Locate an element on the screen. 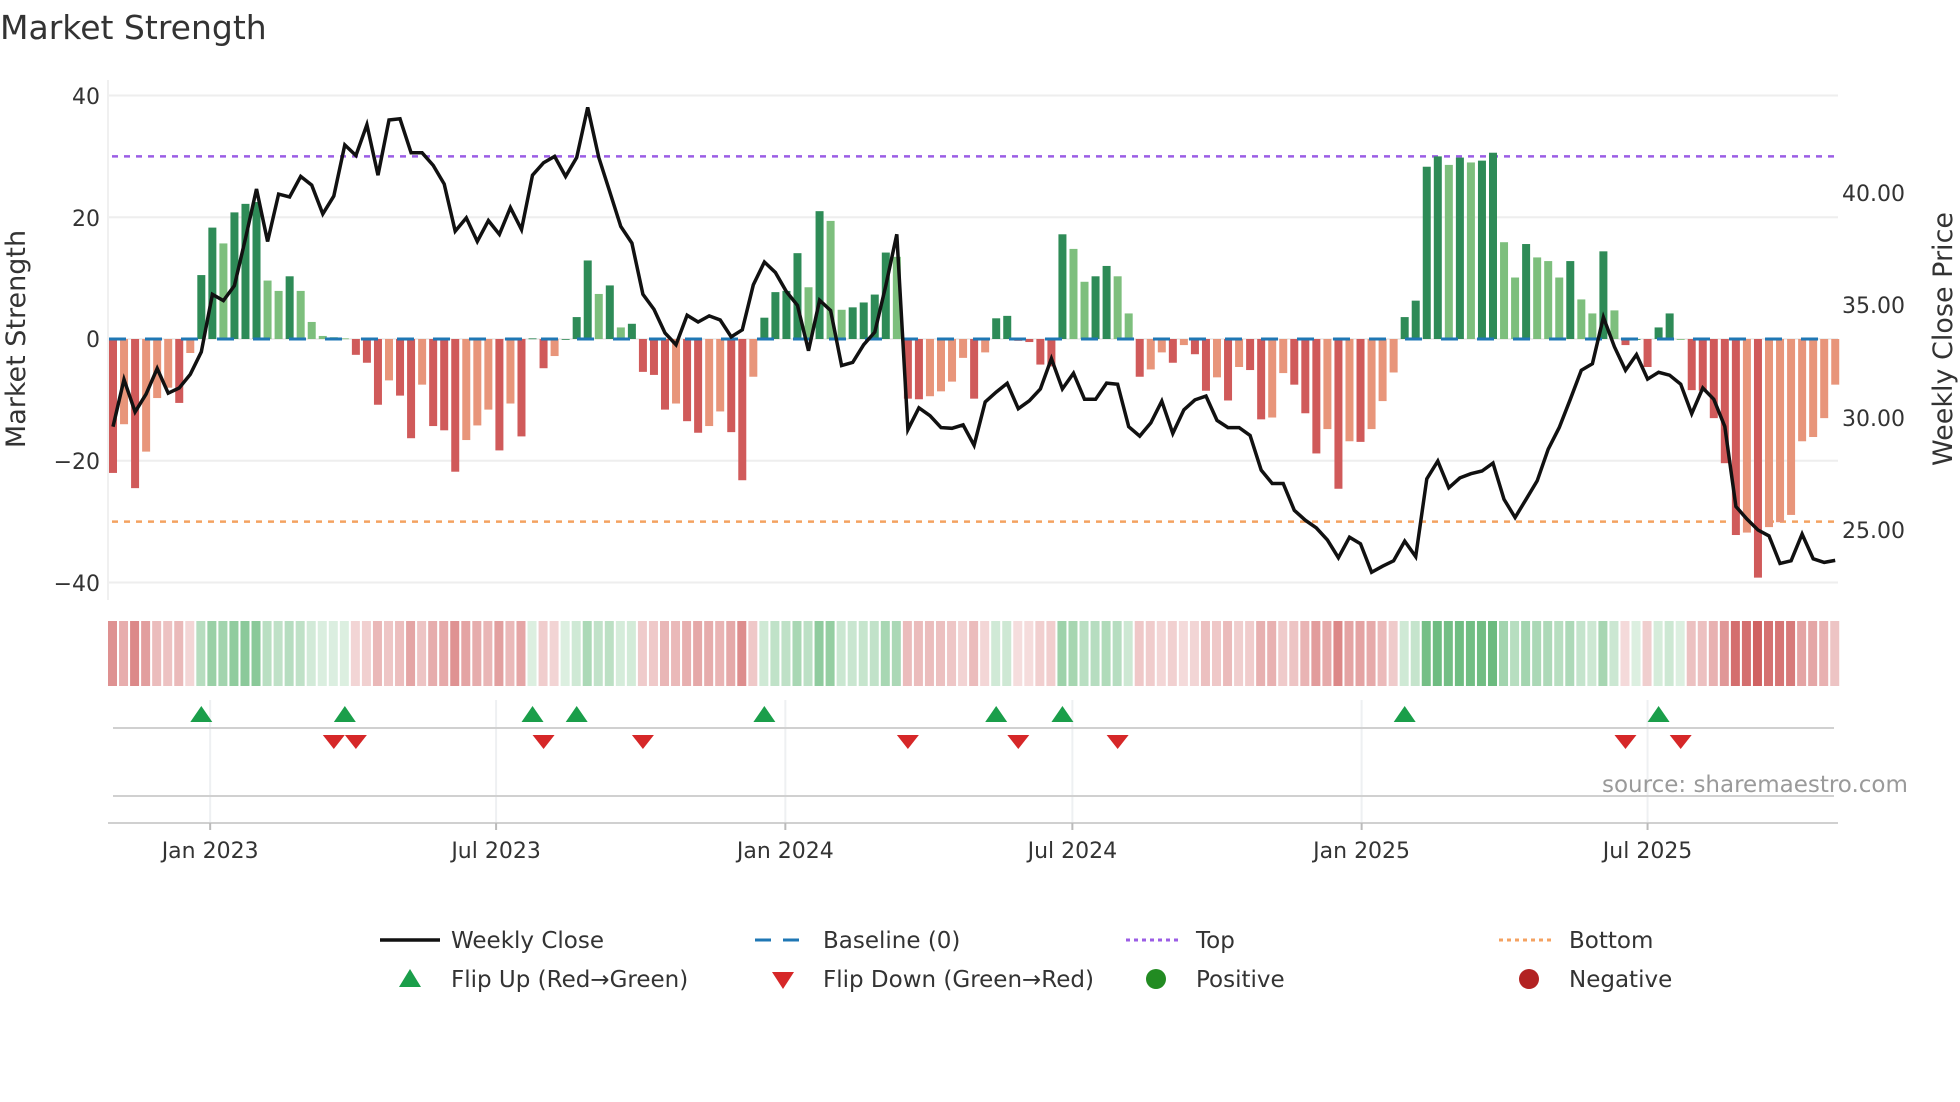  heat-strip is located at coordinates (974, 653).